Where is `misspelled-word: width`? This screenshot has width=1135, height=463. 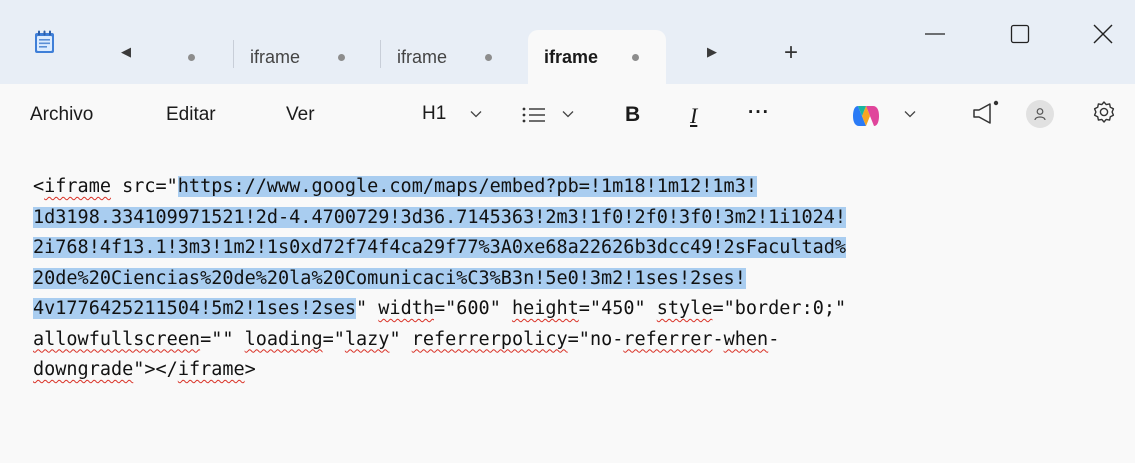 misspelled-word: width is located at coordinates (406, 308).